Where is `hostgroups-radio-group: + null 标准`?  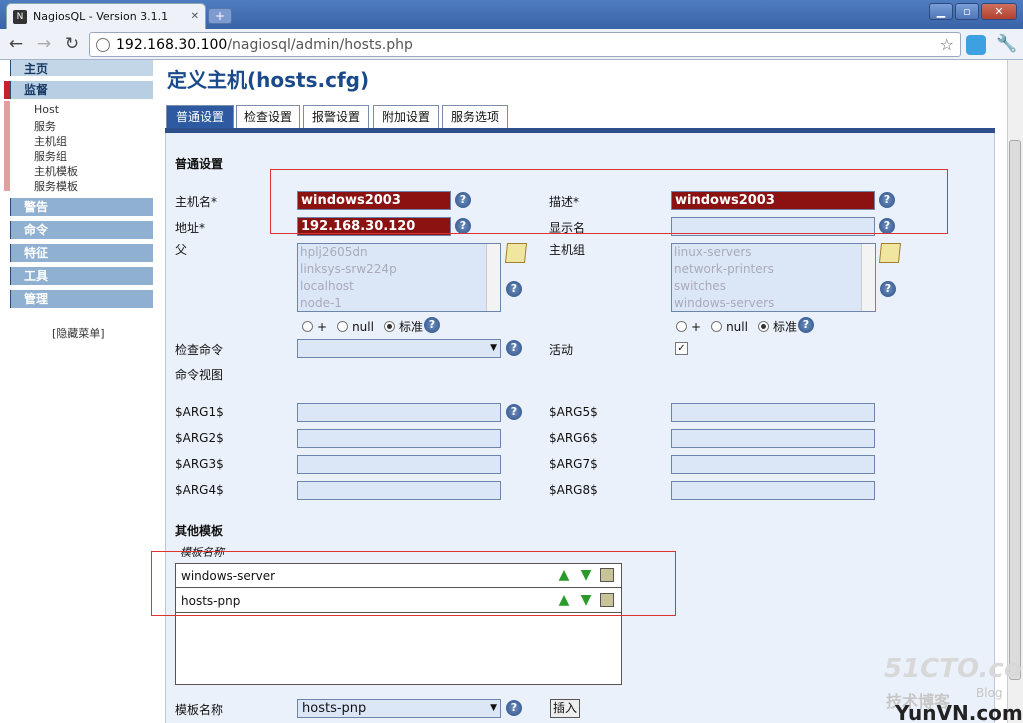
hostgroups-radio-group: + null 标准 is located at coordinates (736, 326).